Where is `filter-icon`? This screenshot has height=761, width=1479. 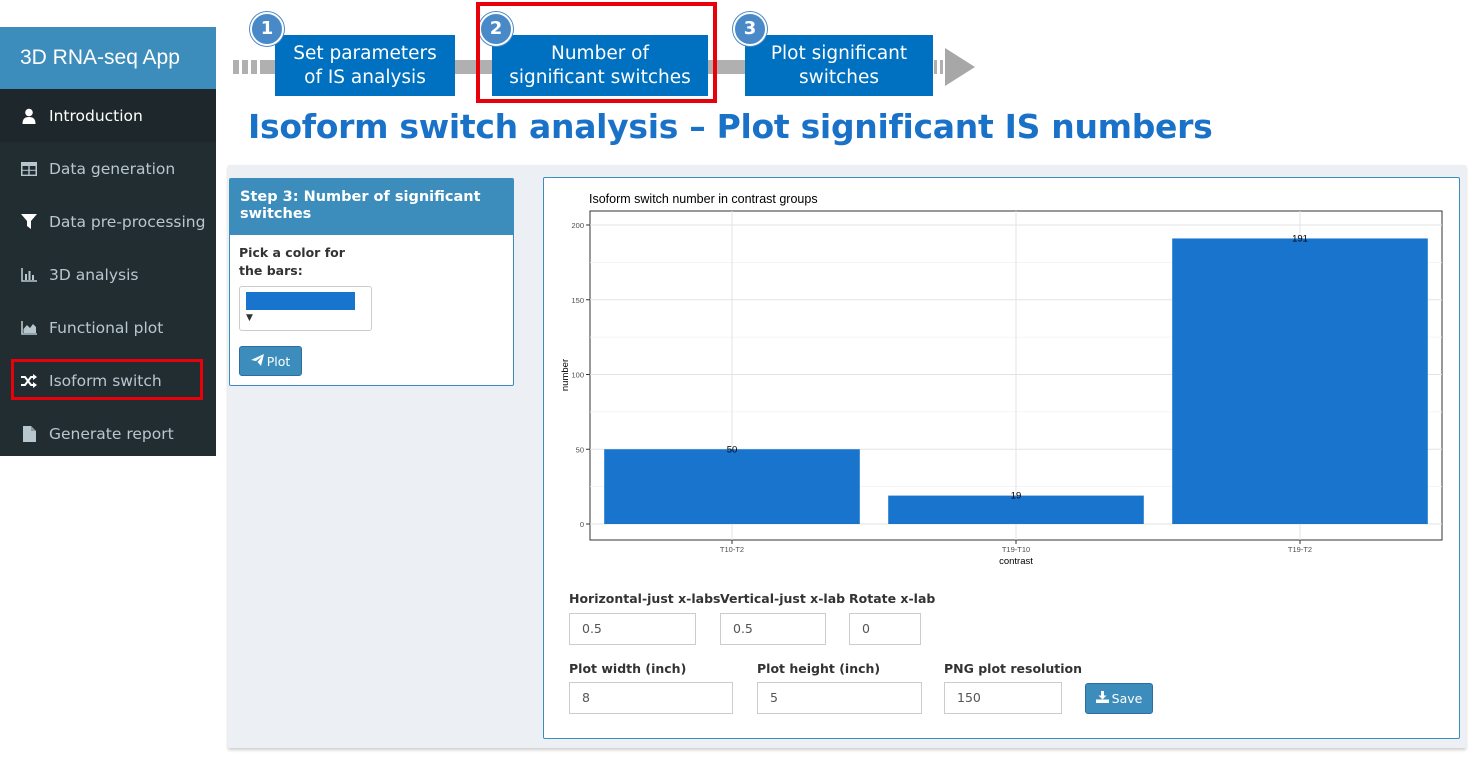
filter-icon is located at coordinates (29, 222).